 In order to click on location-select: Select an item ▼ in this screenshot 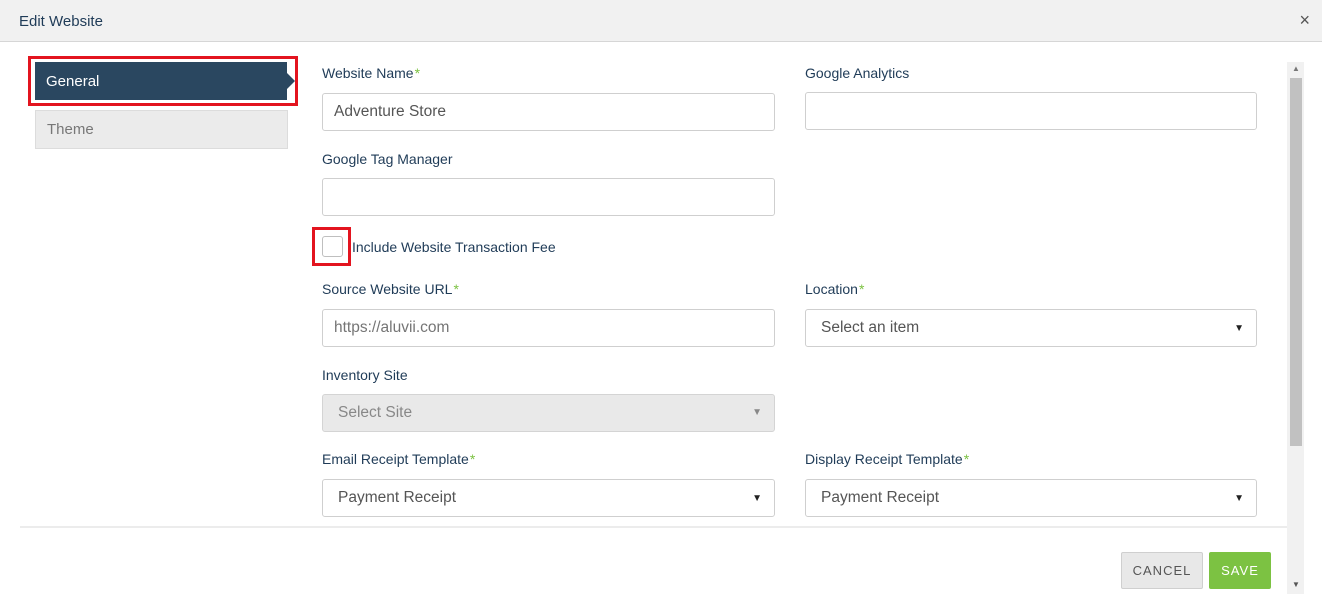, I will do `click(1031, 328)`.